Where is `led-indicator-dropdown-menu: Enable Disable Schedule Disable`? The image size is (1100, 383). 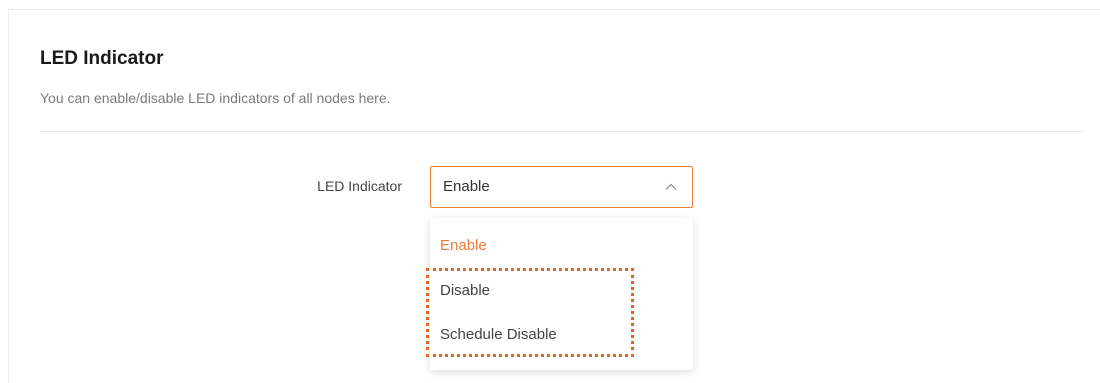 led-indicator-dropdown-menu: Enable Disable Schedule Disable is located at coordinates (561, 294).